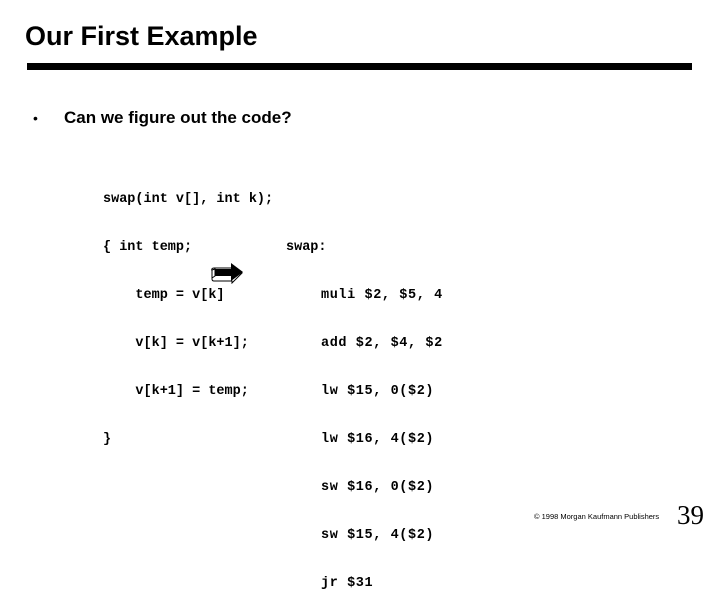 Image resolution: width=720 pixels, height=608 pixels. Describe the element at coordinates (164, 295) in the screenshot. I see `c-code-line: temp = v[k]` at that location.